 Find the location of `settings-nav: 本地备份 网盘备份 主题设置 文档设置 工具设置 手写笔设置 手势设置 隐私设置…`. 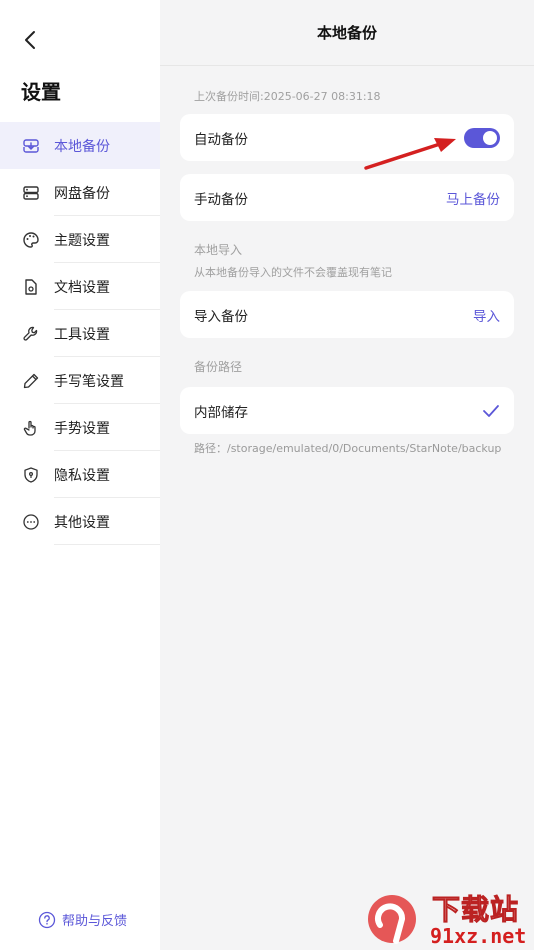

settings-nav: 本地备份 网盘备份 主题设置 文档设置 工具设置 手写笔设置 手势设置 隐私设置… is located at coordinates (80, 333).